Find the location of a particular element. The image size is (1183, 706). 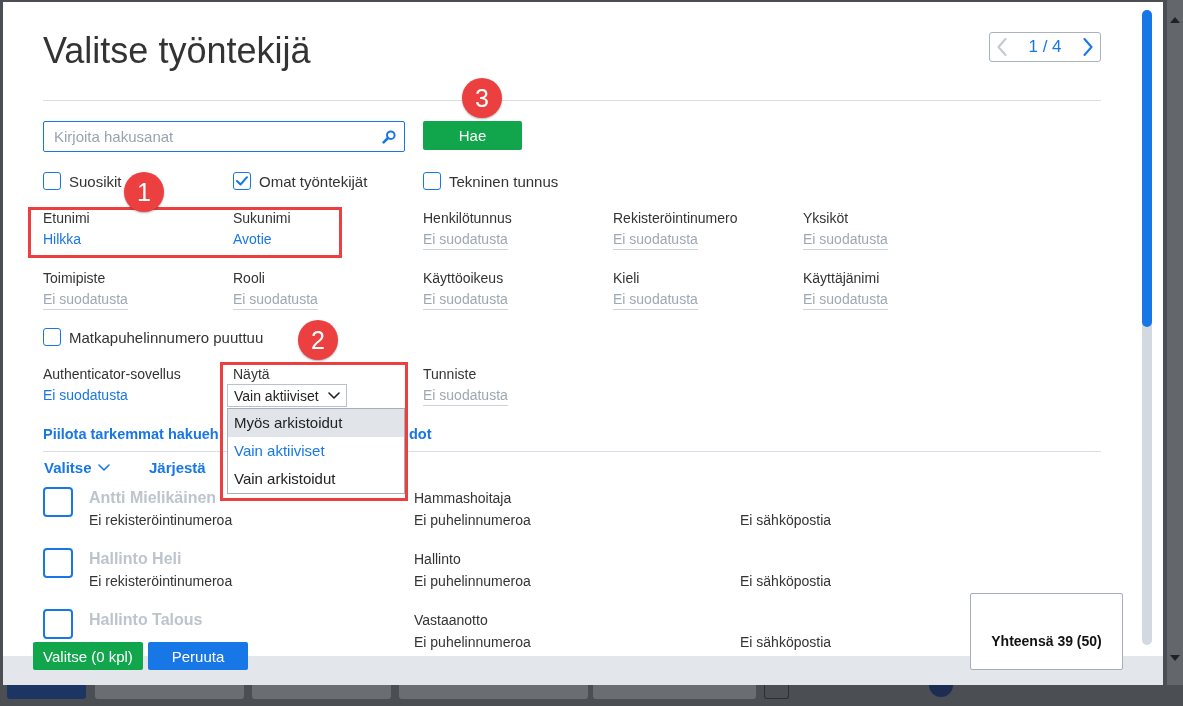

chevron-right-icon is located at coordinates (1088, 47).